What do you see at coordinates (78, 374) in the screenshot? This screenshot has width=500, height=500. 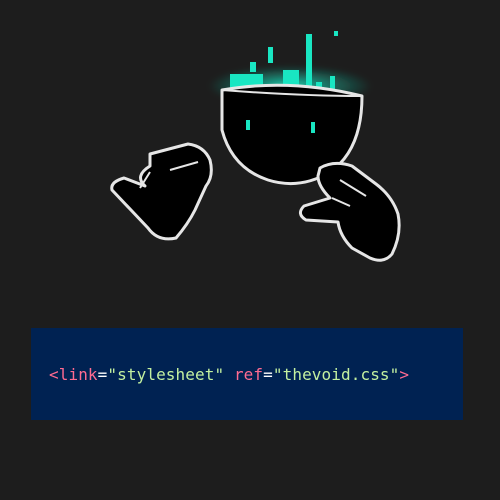 I see `code-tag-name: link` at bounding box center [78, 374].